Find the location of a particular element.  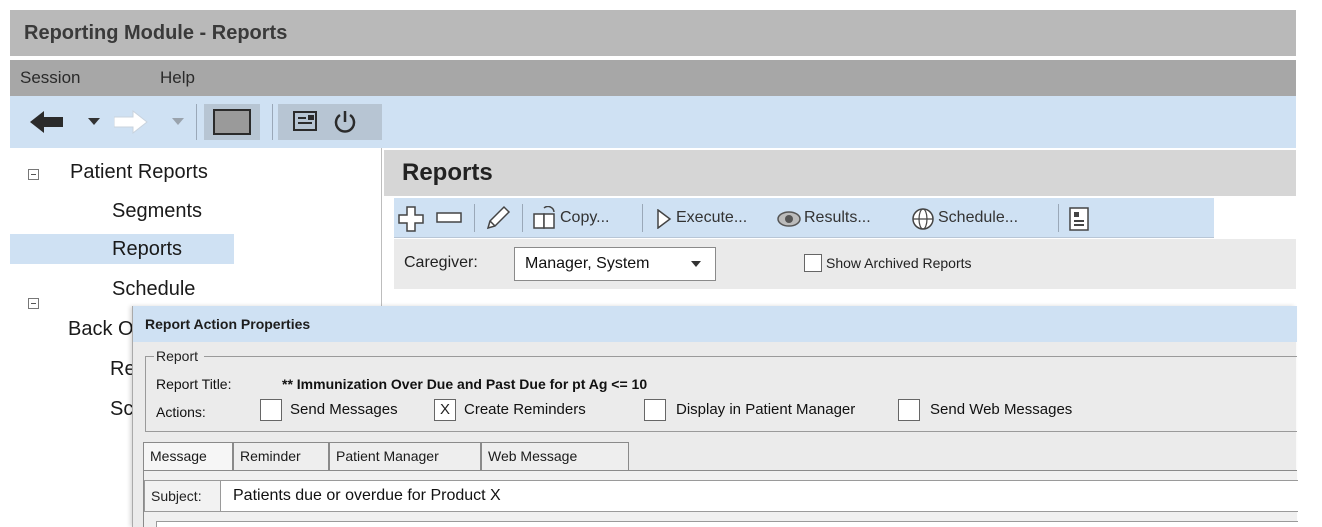

stop-button is located at coordinates (232, 122).